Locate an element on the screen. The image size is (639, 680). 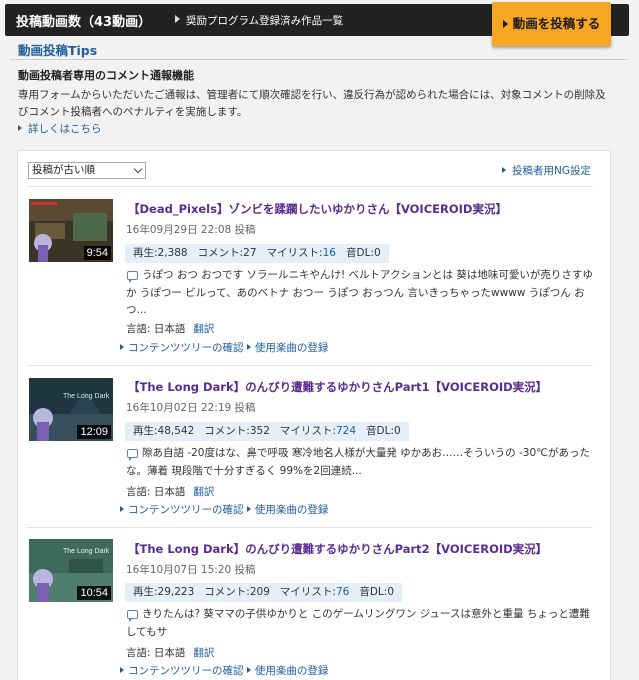
post-video-button: 動画を投稿する is located at coordinates (551, 24).